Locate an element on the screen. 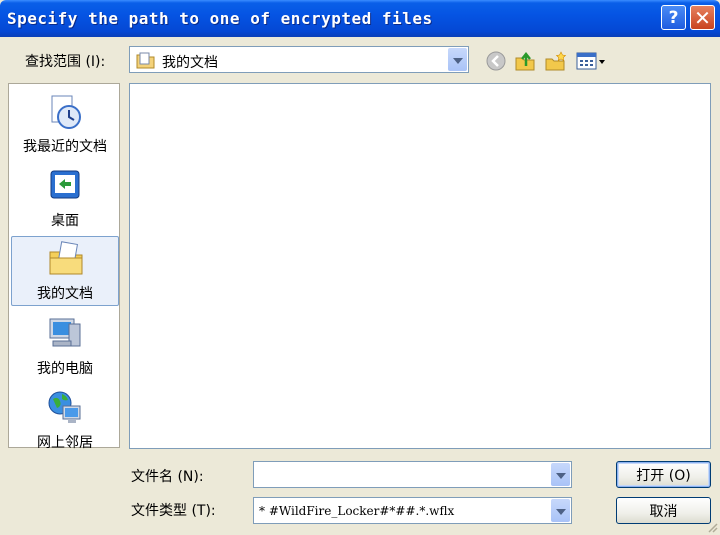  cancel-button: 取消 is located at coordinates (663, 510).